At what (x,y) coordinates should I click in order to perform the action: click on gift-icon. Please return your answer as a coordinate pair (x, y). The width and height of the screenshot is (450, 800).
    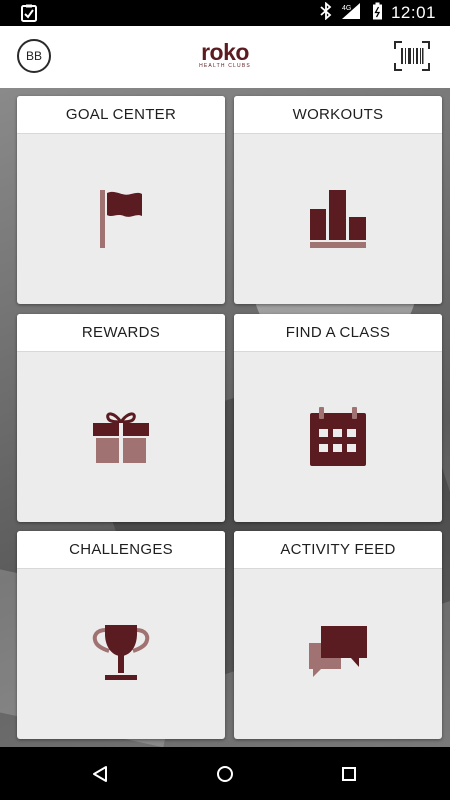
    Looking at the image, I should click on (121, 437).